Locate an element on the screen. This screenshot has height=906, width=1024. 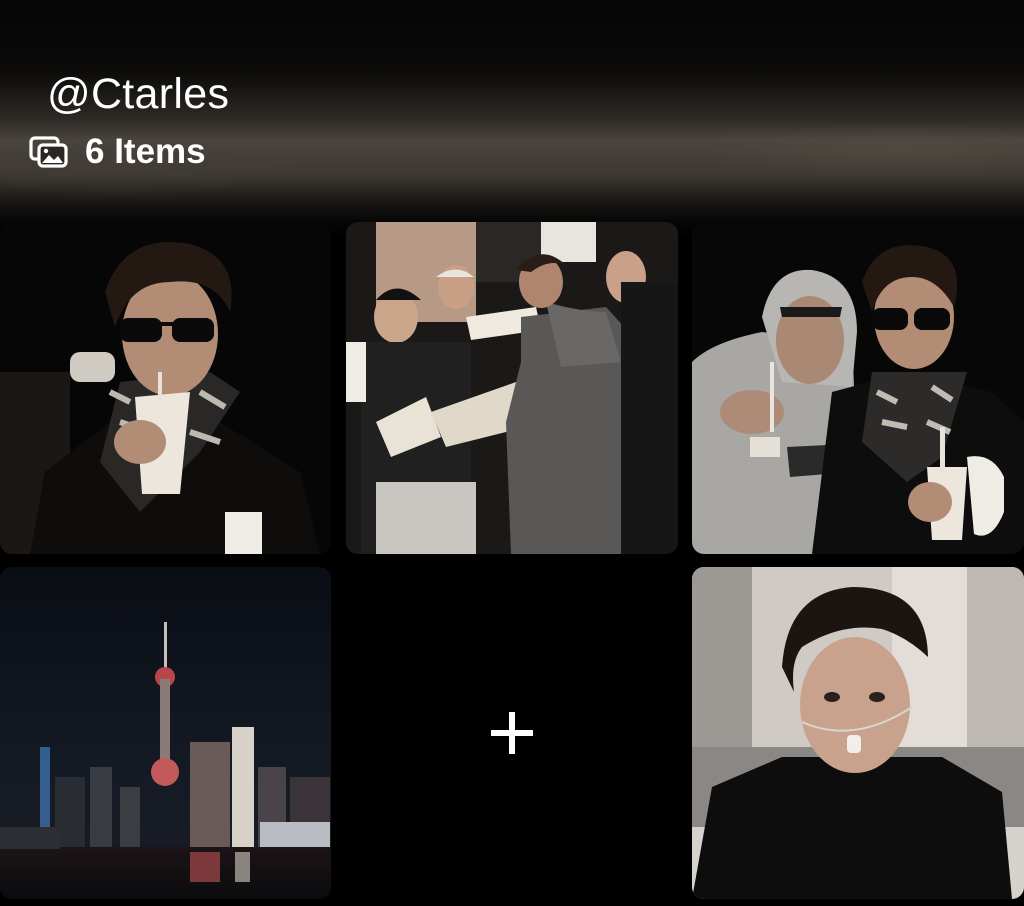
photo-man-sunglasses-drink is located at coordinates (165, 388).